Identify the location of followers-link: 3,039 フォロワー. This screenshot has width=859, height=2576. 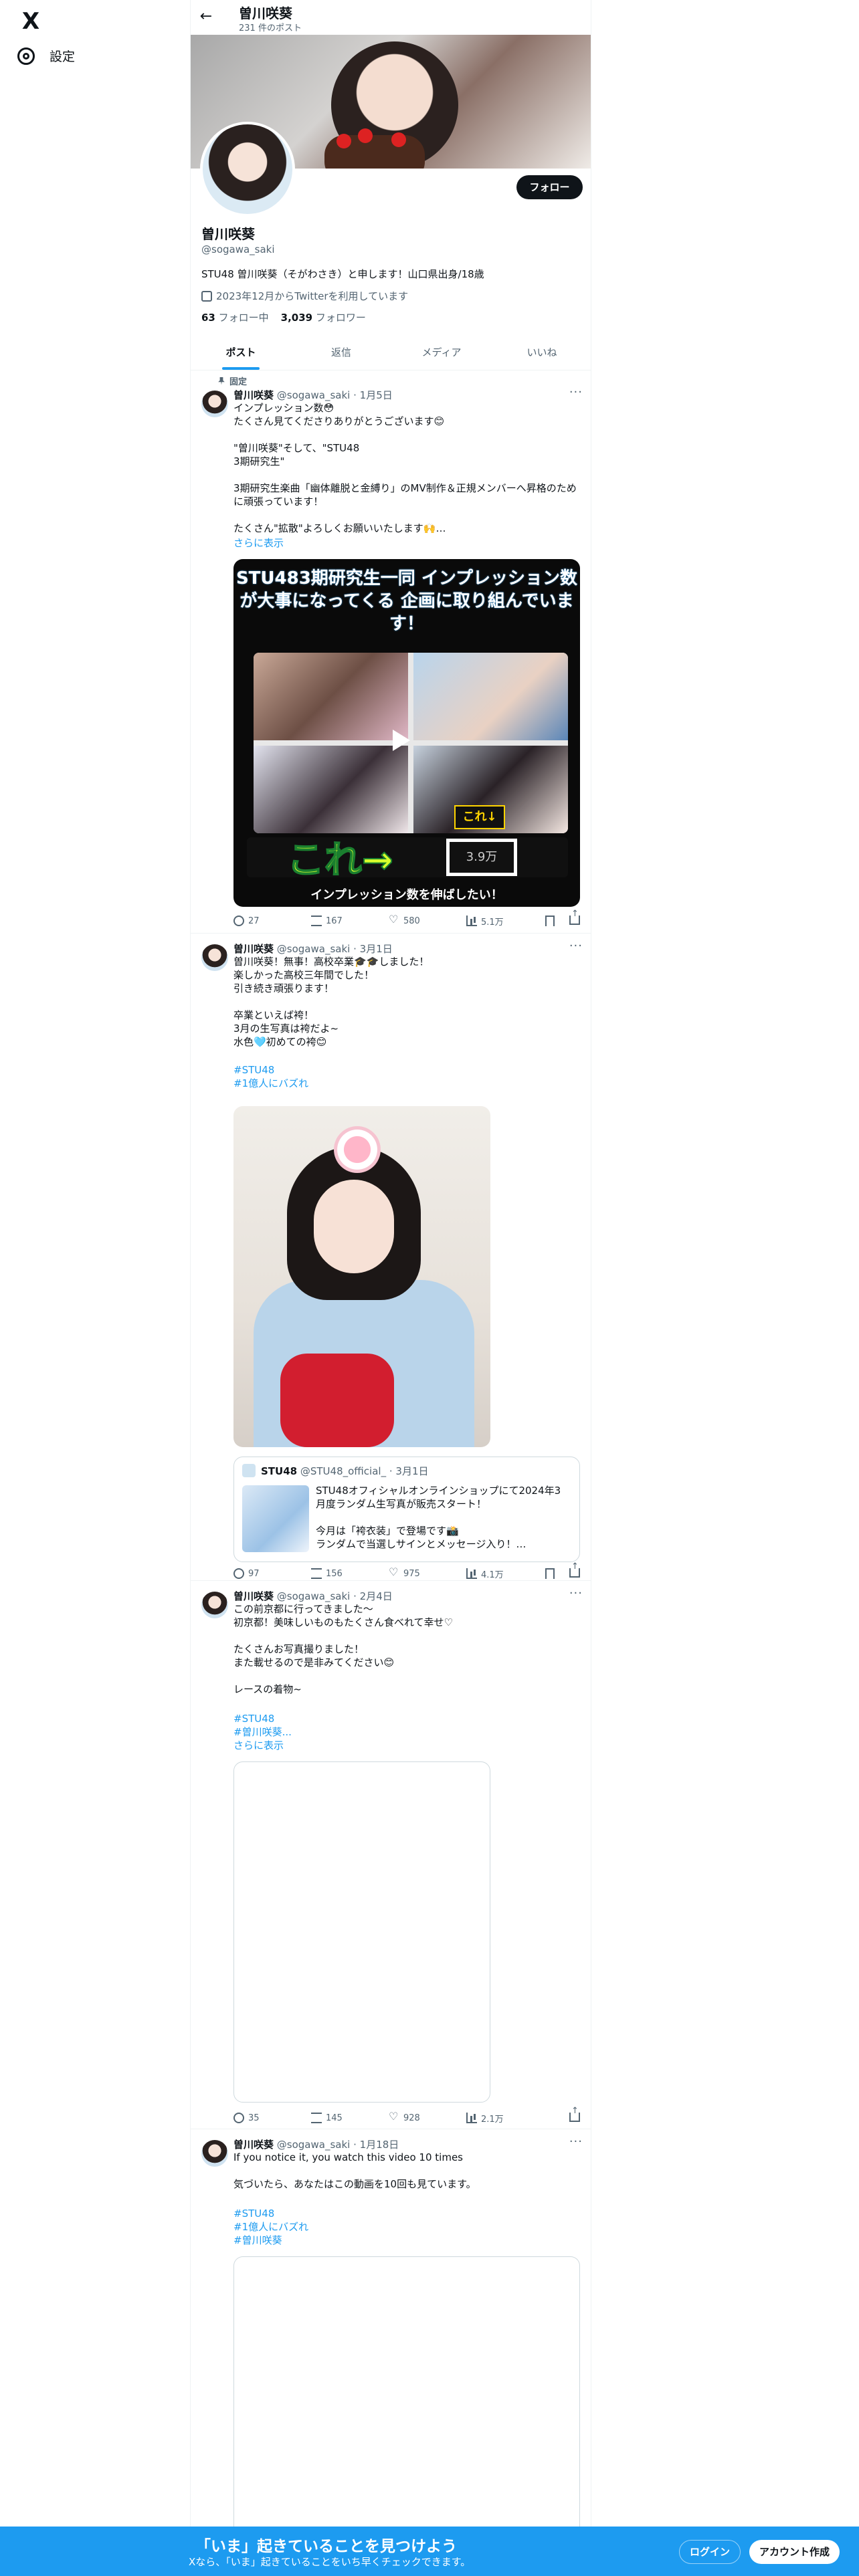
(323, 317).